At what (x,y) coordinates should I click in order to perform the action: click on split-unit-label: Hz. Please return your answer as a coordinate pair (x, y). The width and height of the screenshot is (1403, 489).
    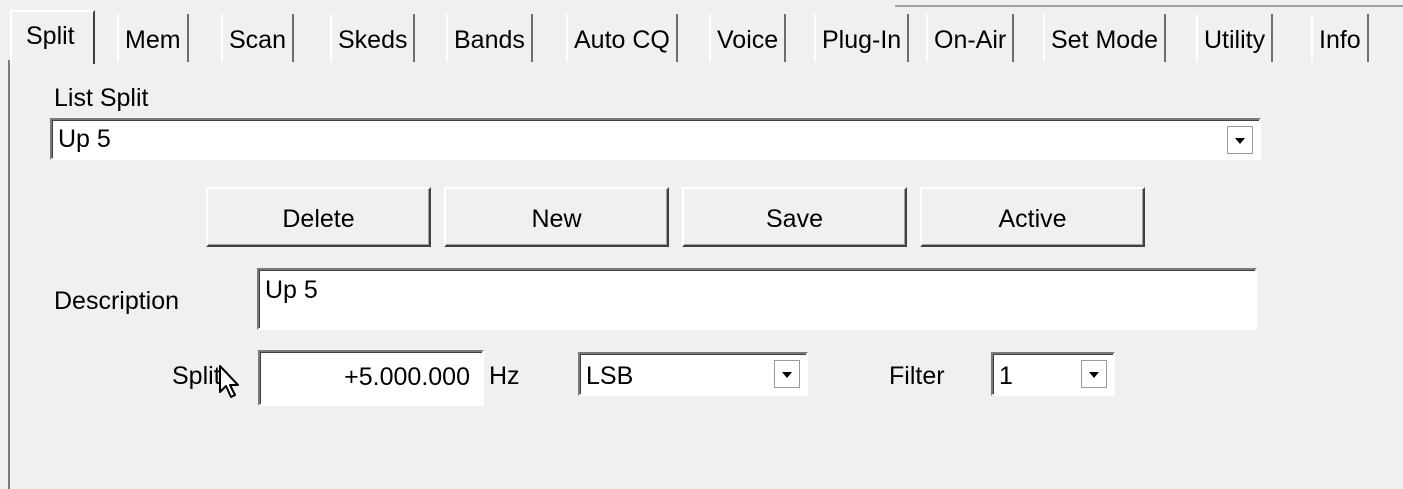
    Looking at the image, I should click on (504, 376).